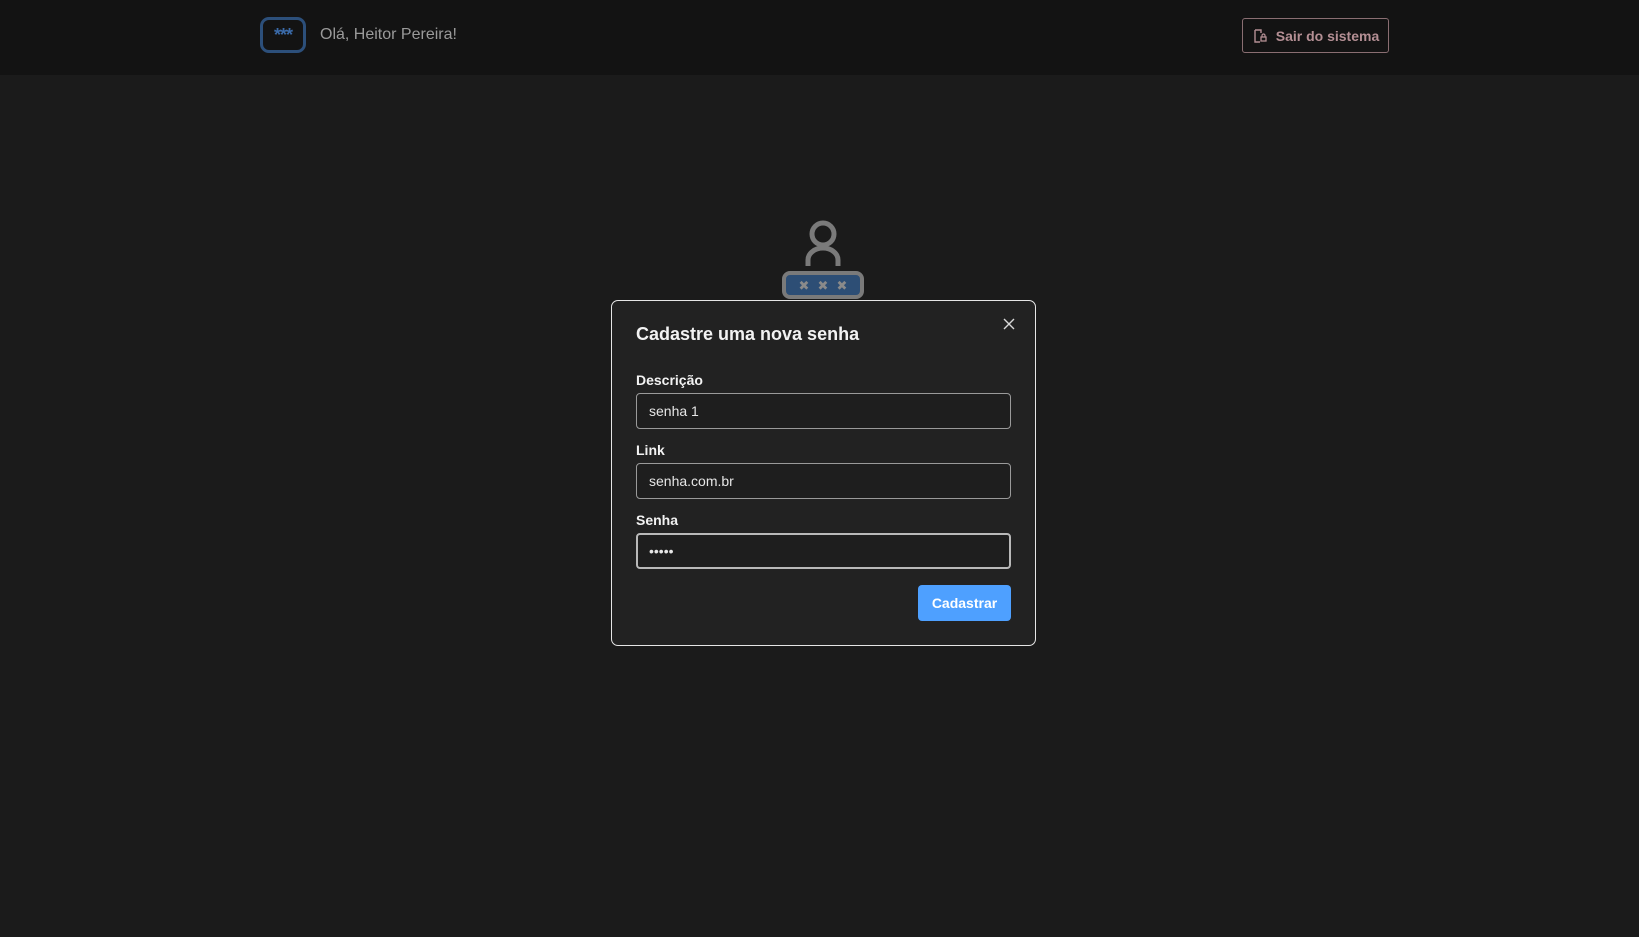 The image size is (1639, 937). Describe the element at coordinates (657, 520) in the screenshot. I see `password-label: Senha` at that location.